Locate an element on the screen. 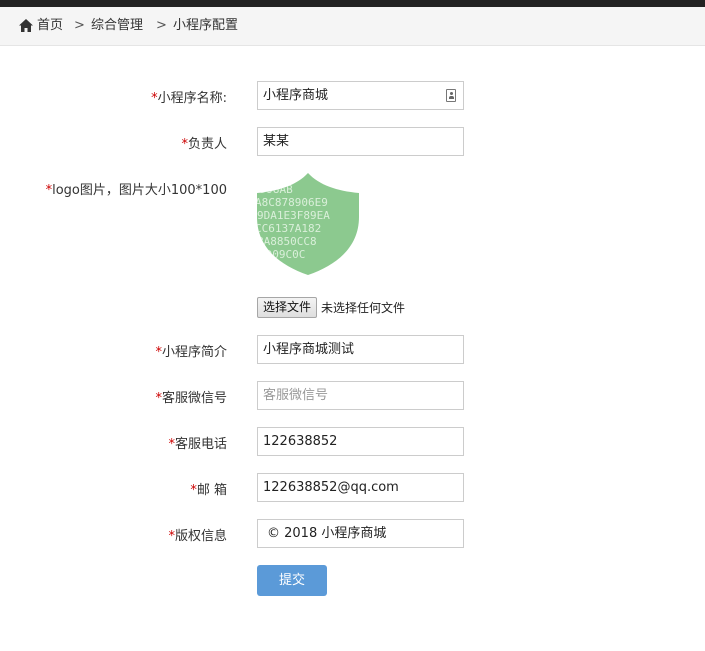 This screenshot has height=651, width=705. svg-text: A8C878906E9 is located at coordinates (292, 202).